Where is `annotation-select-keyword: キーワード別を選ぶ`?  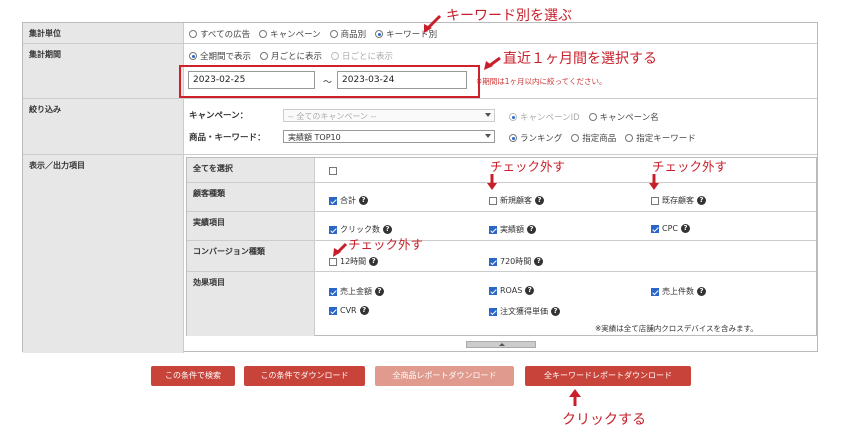
annotation-select-keyword: キーワード別を選ぶ is located at coordinates (509, 16).